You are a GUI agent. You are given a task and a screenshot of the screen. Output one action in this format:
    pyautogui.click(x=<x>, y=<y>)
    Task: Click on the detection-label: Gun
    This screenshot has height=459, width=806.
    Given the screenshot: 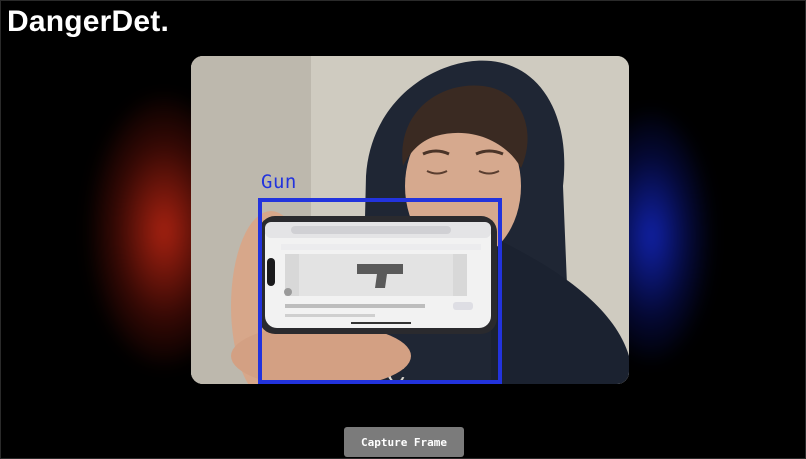 What is the action you would take?
    pyautogui.click(x=279, y=182)
    